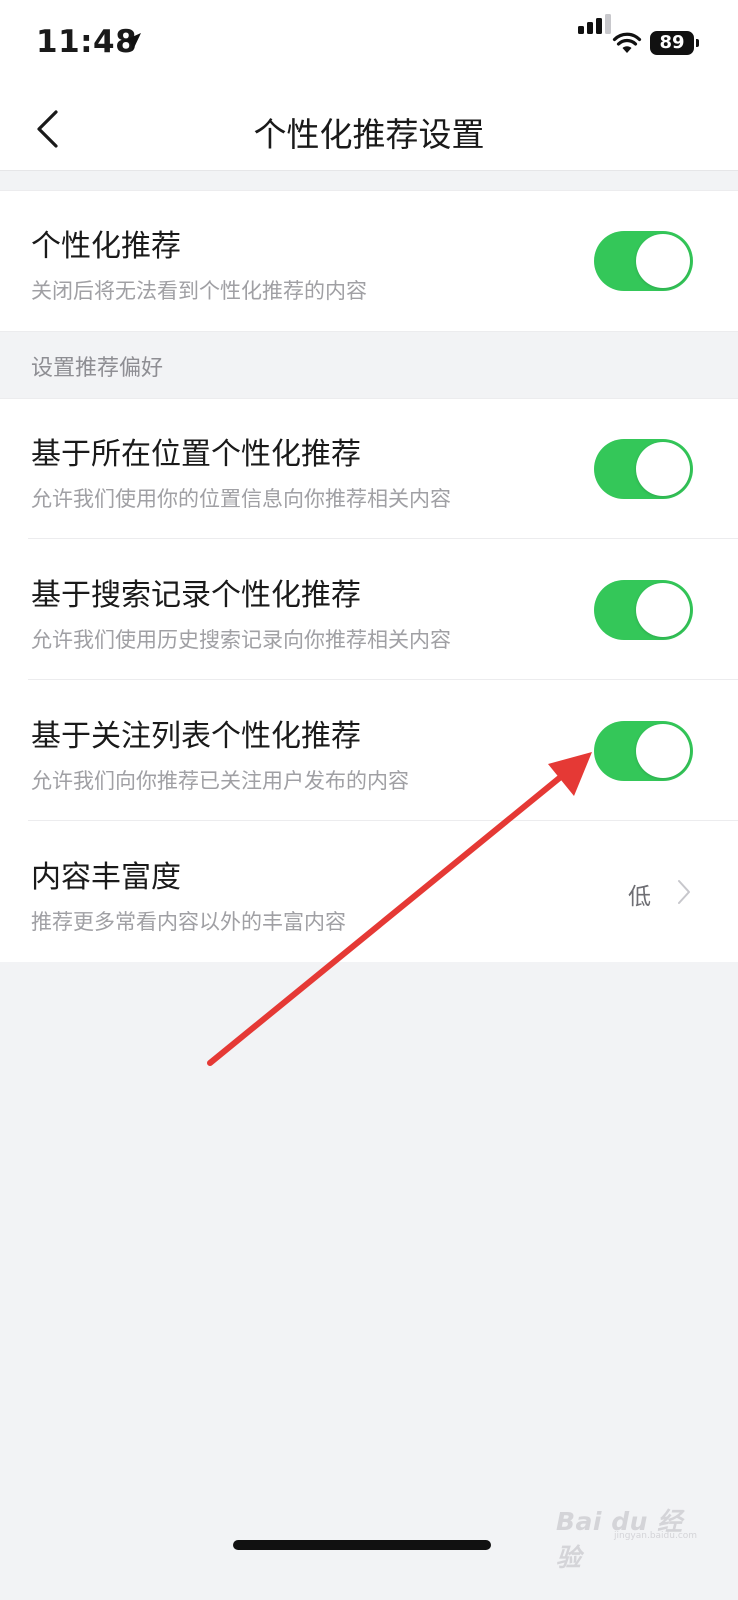 The height and width of the screenshot is (1600, 738). I want to click on battery-icon: 89, so click(672, 43).